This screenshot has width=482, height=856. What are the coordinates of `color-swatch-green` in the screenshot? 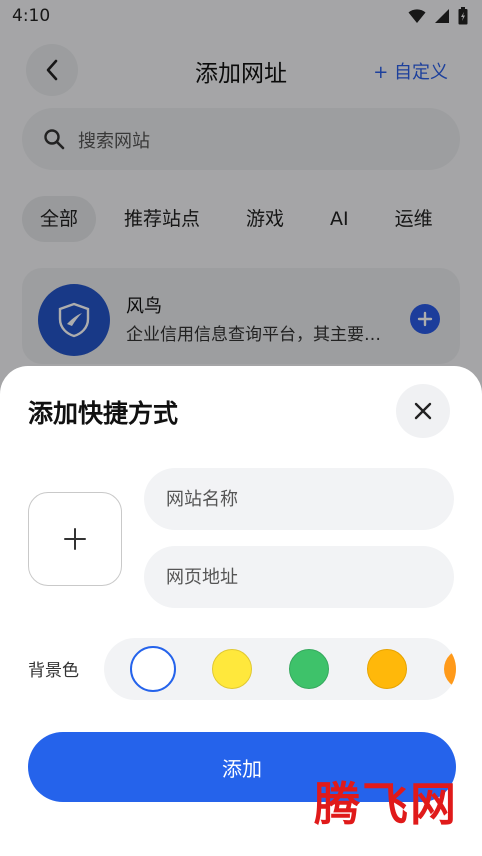 It's located at (309, 669).